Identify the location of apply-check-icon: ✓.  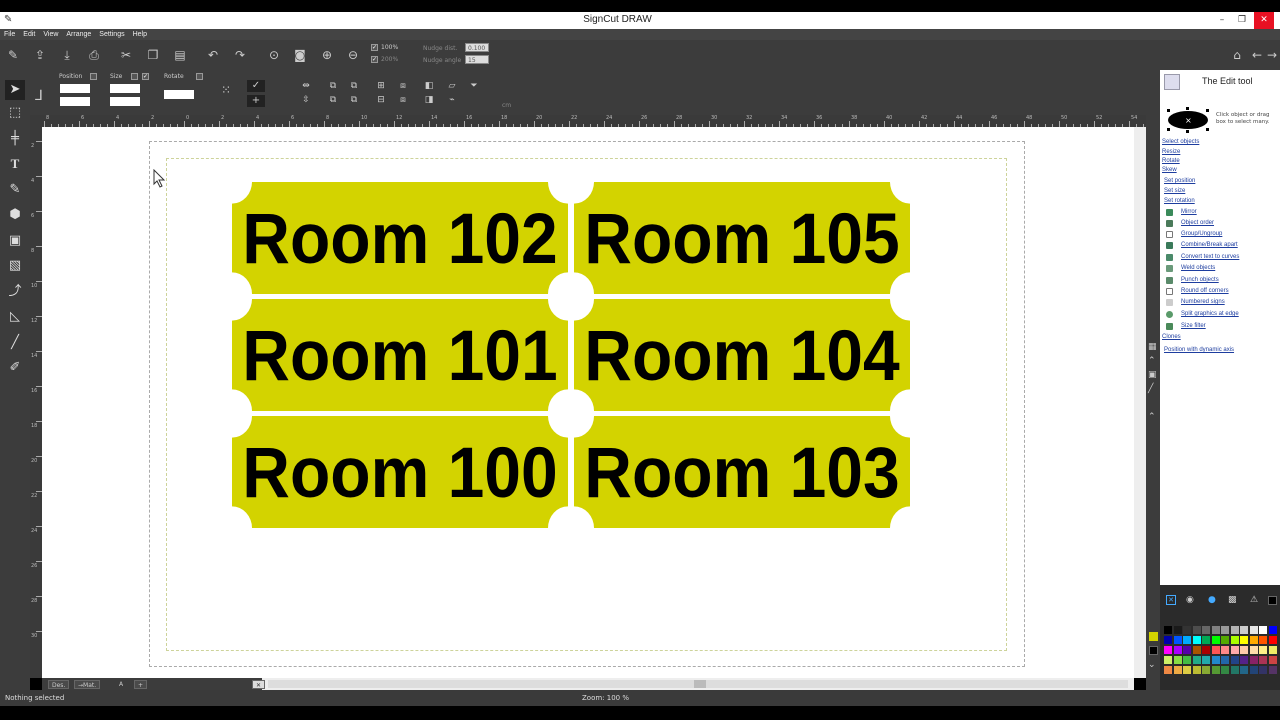
(256, 86).